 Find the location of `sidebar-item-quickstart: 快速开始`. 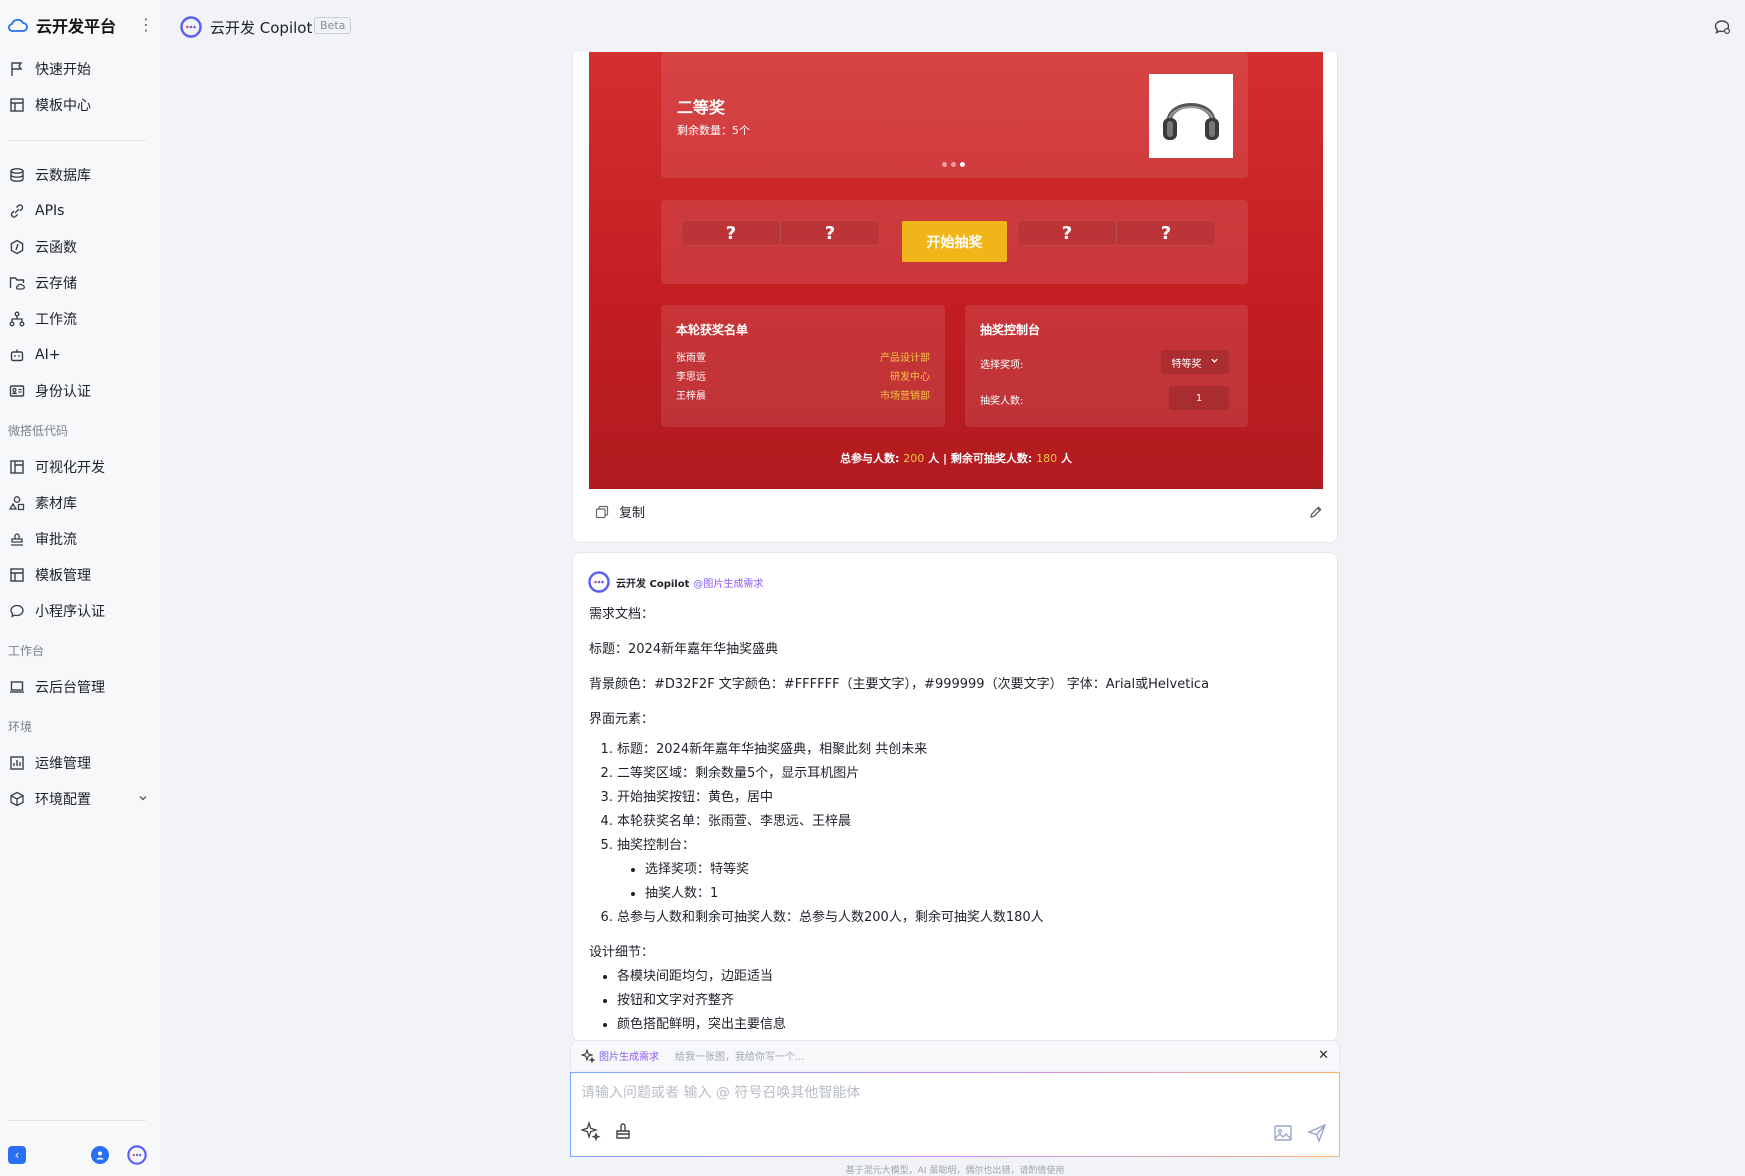

sidebar-item-quickstart: 快速开始 is located at coordinates (81, 69).